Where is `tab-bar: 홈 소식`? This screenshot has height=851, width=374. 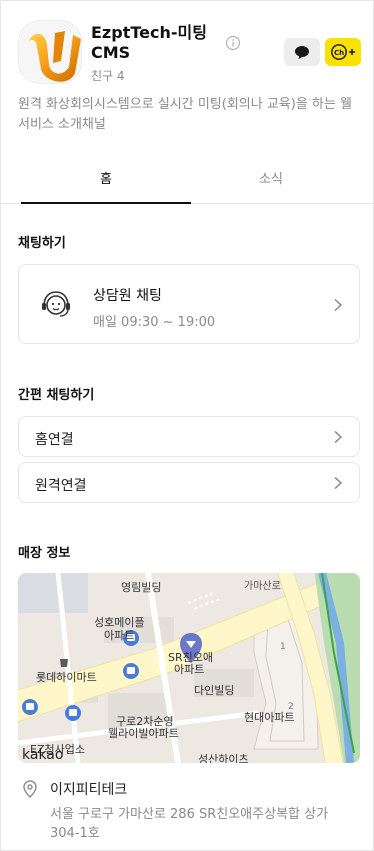
tab-bar: 홈 소식 is located at coordinates (187, 184).